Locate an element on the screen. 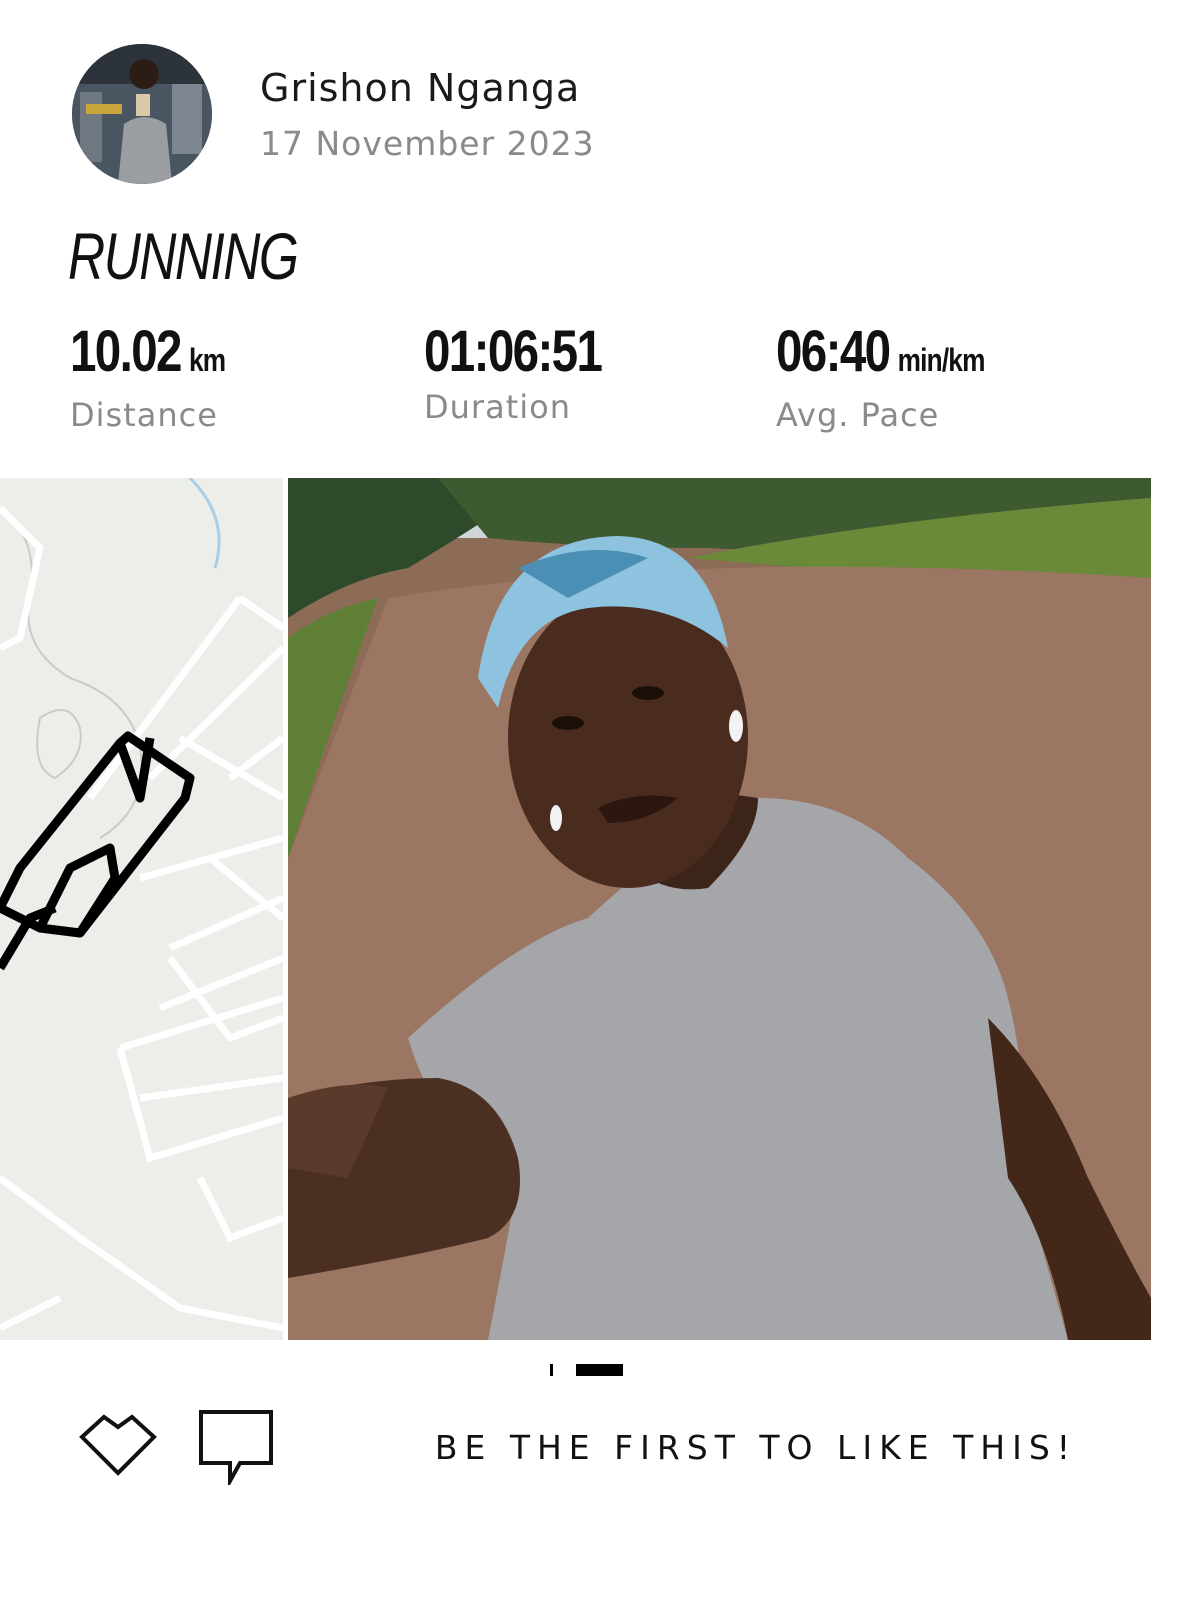 This screenshot has width=1179, height=1606. comment-button is located at coordinates (236, 1449).